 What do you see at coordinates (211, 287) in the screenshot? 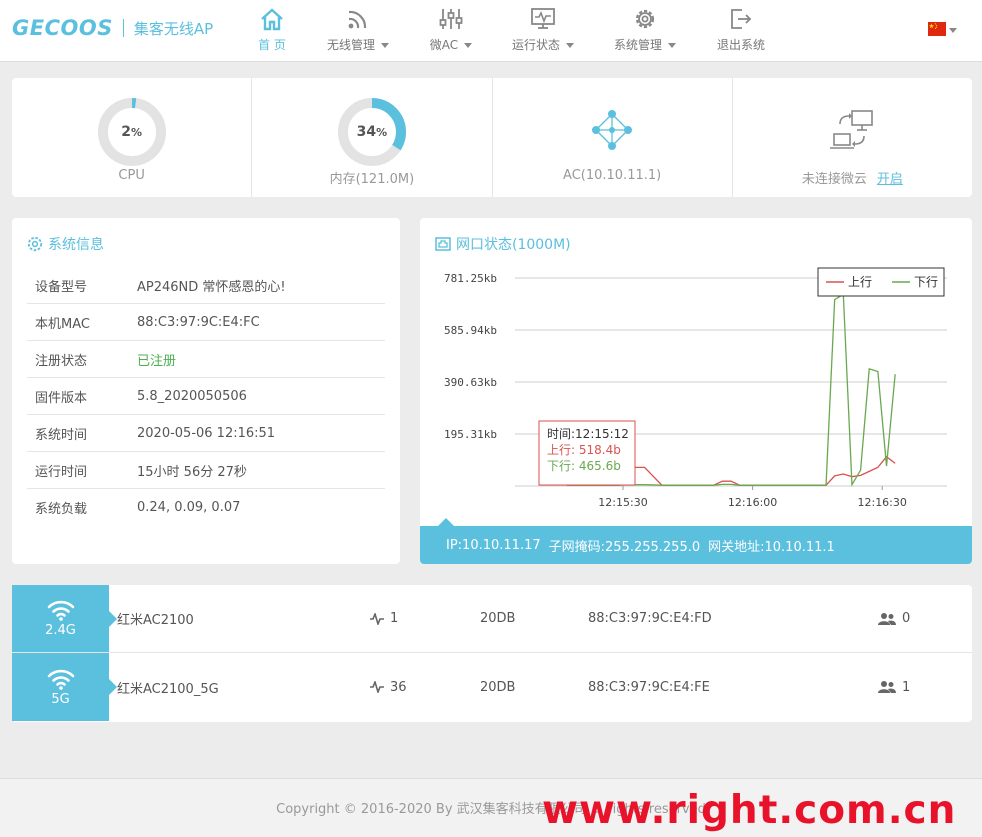
I see `info-value: AP246ND 常怀感恩的心!` at bounding box center [211, 287].